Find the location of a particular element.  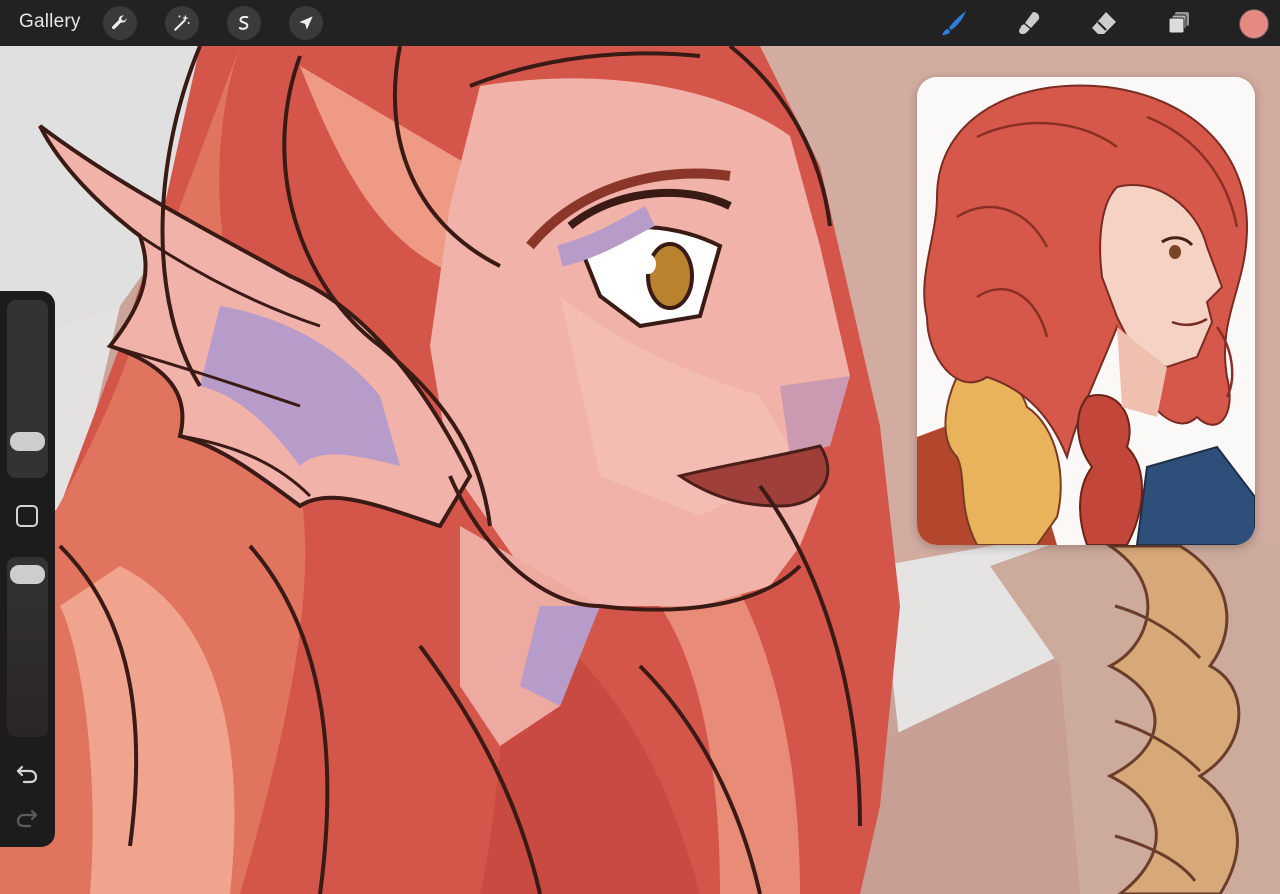

reference-image is located at coordinates (1086, 311).